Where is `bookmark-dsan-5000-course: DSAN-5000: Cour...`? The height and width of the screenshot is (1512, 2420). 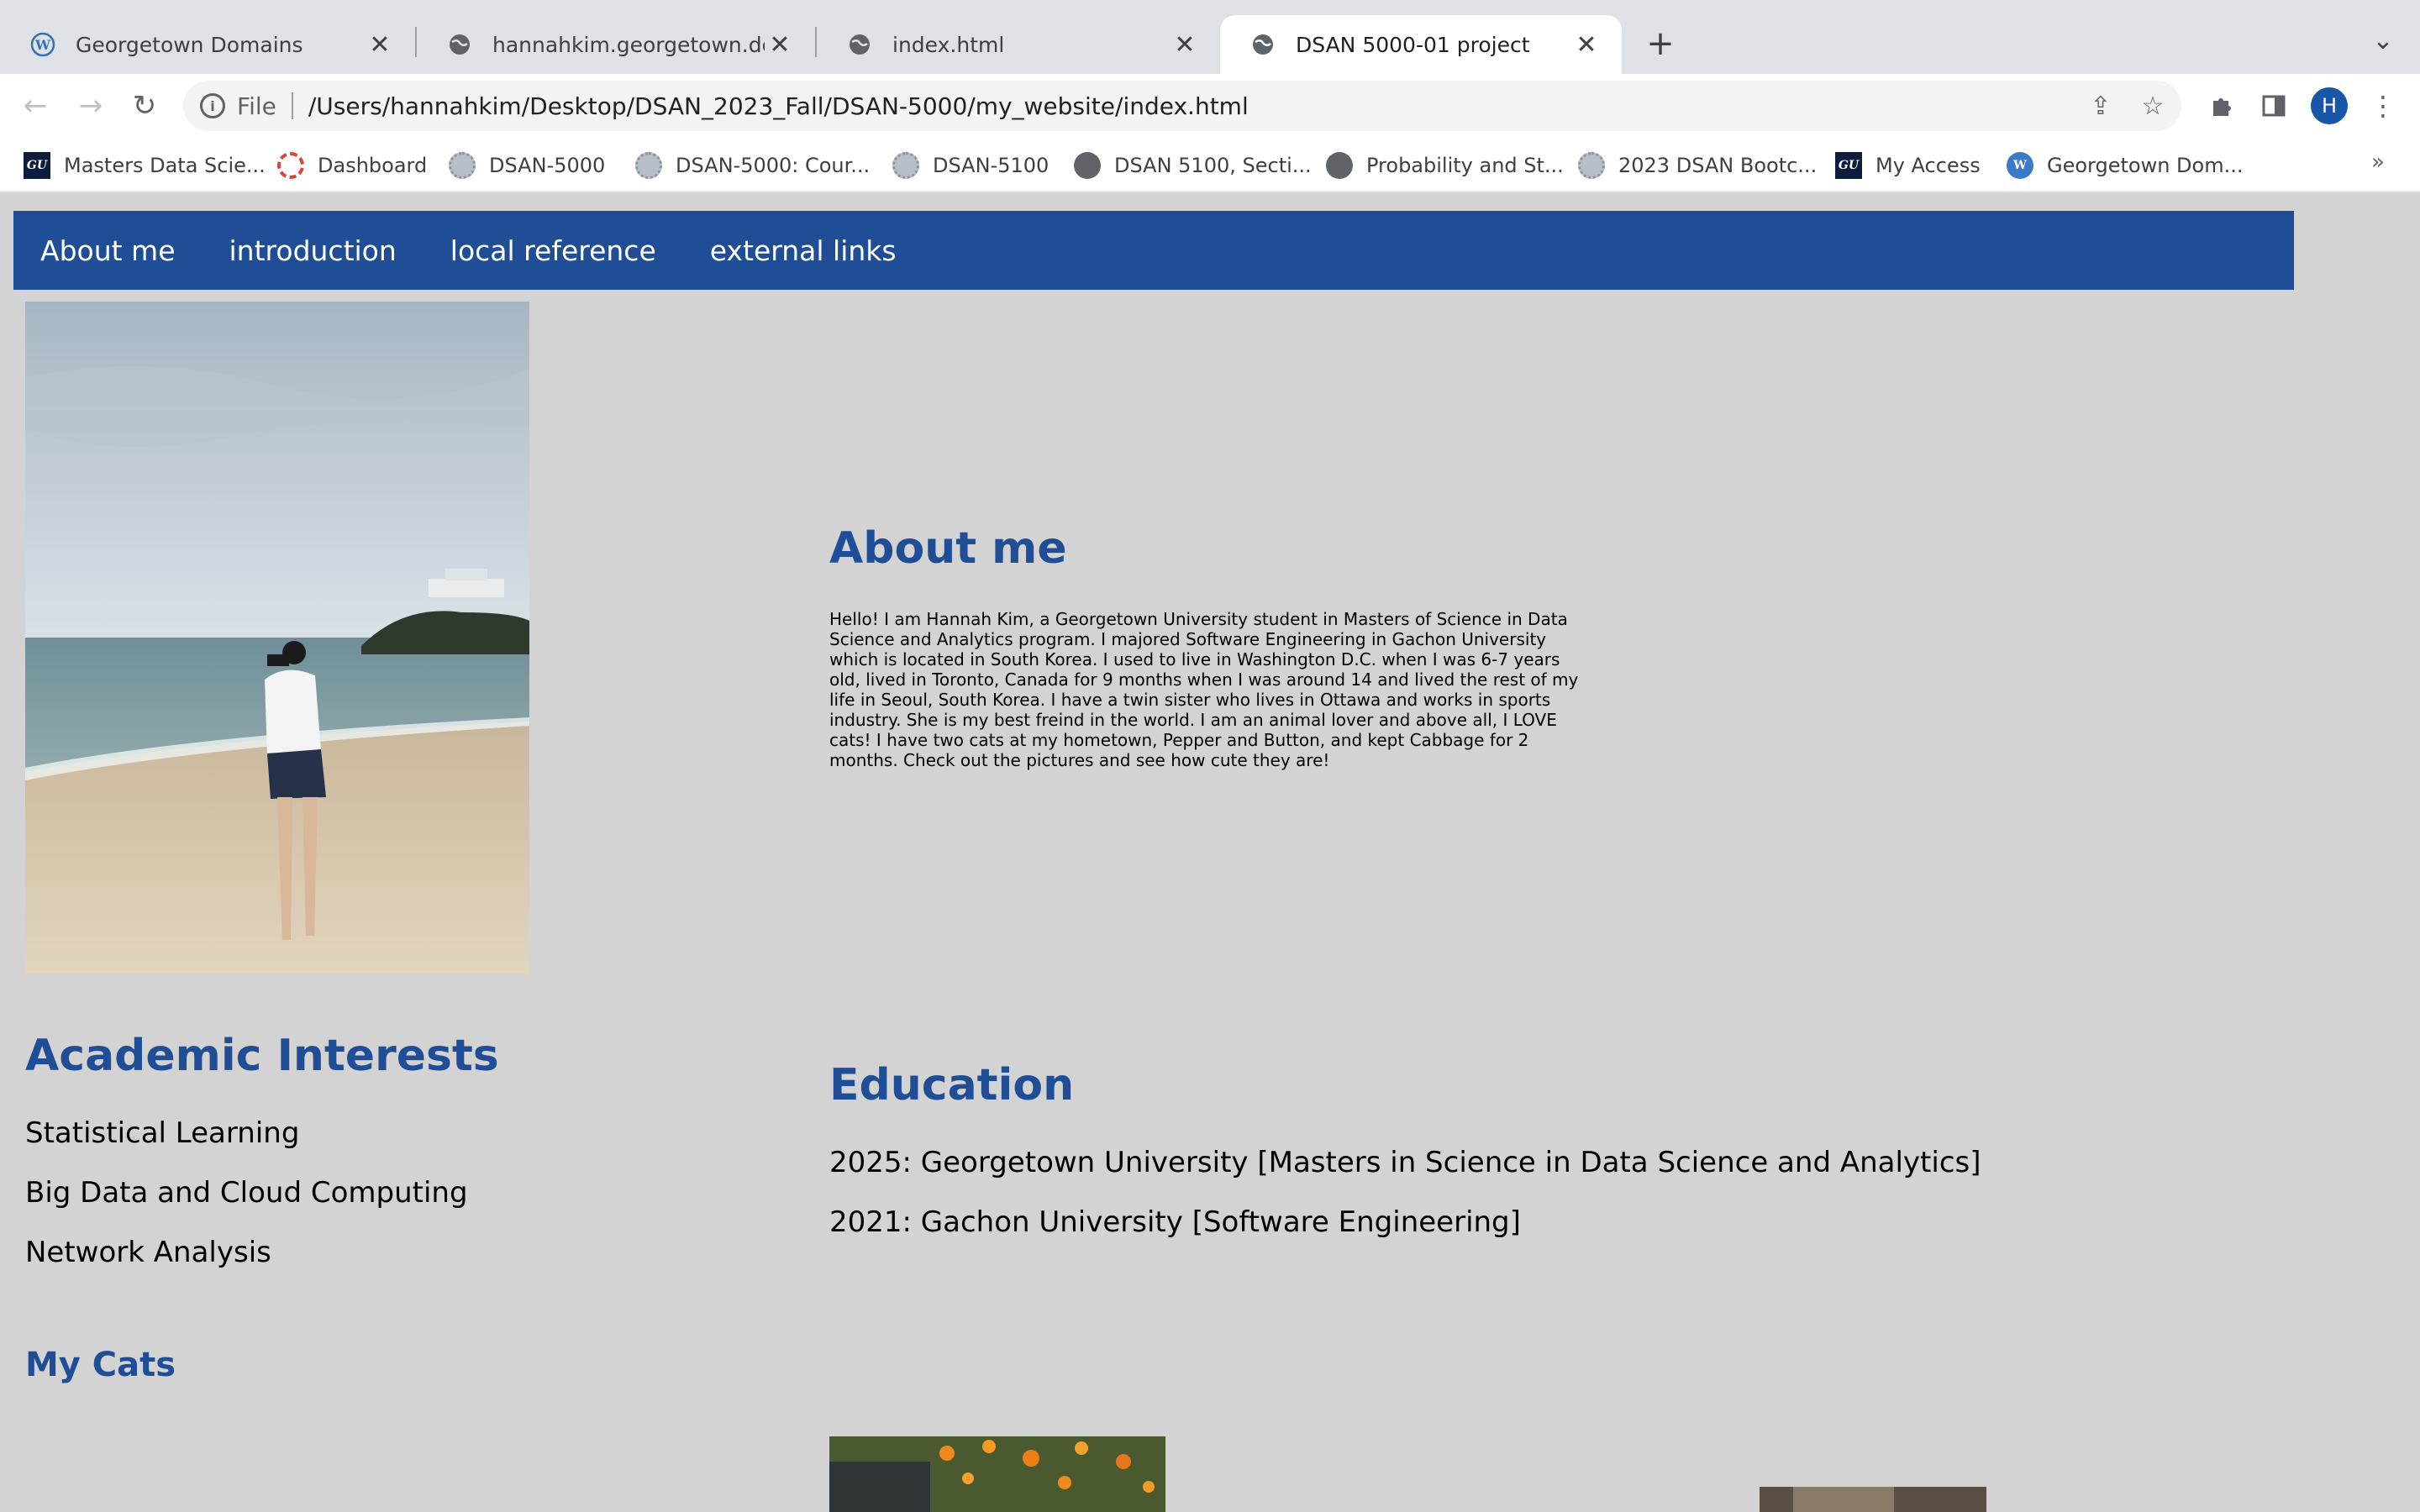
bookmark-dsan-5000-course: DSAN-5000: Cour... is located at coordinates (752, 165).